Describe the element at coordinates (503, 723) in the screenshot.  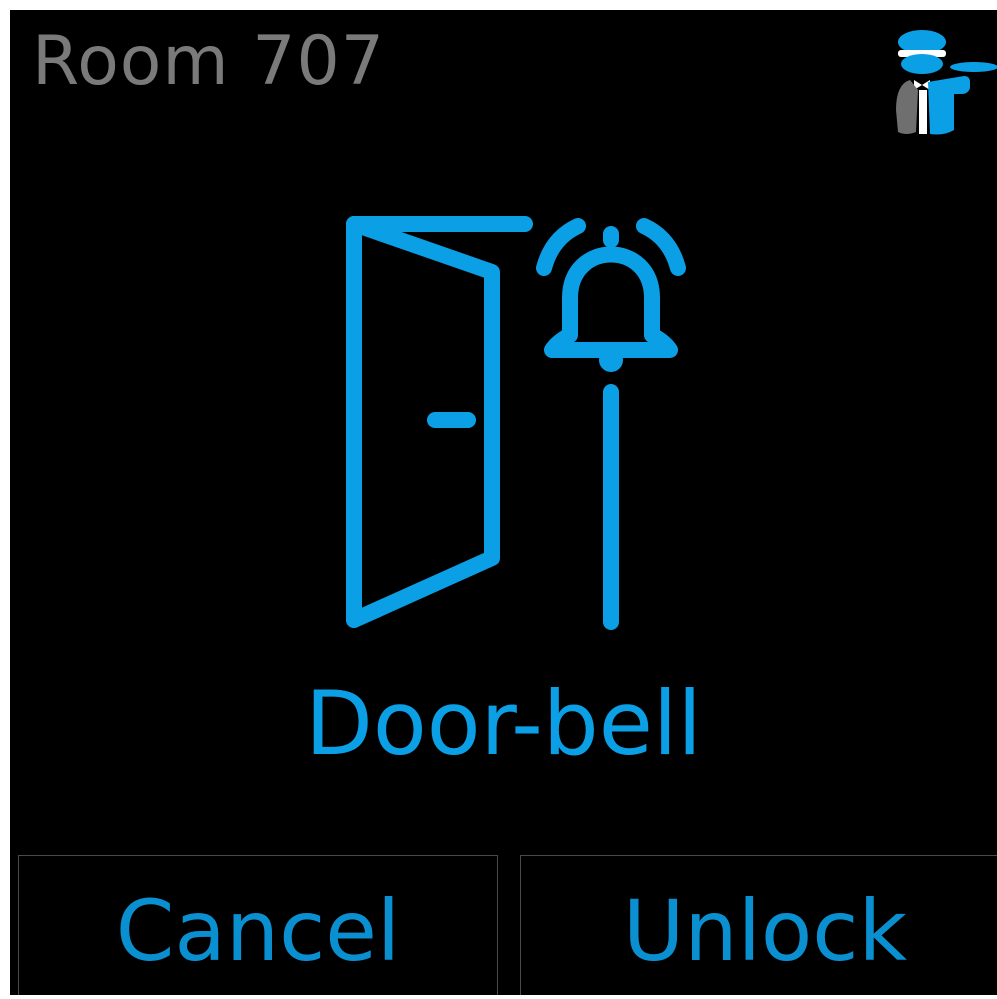
I see `event-label: Door-bell` at that location.